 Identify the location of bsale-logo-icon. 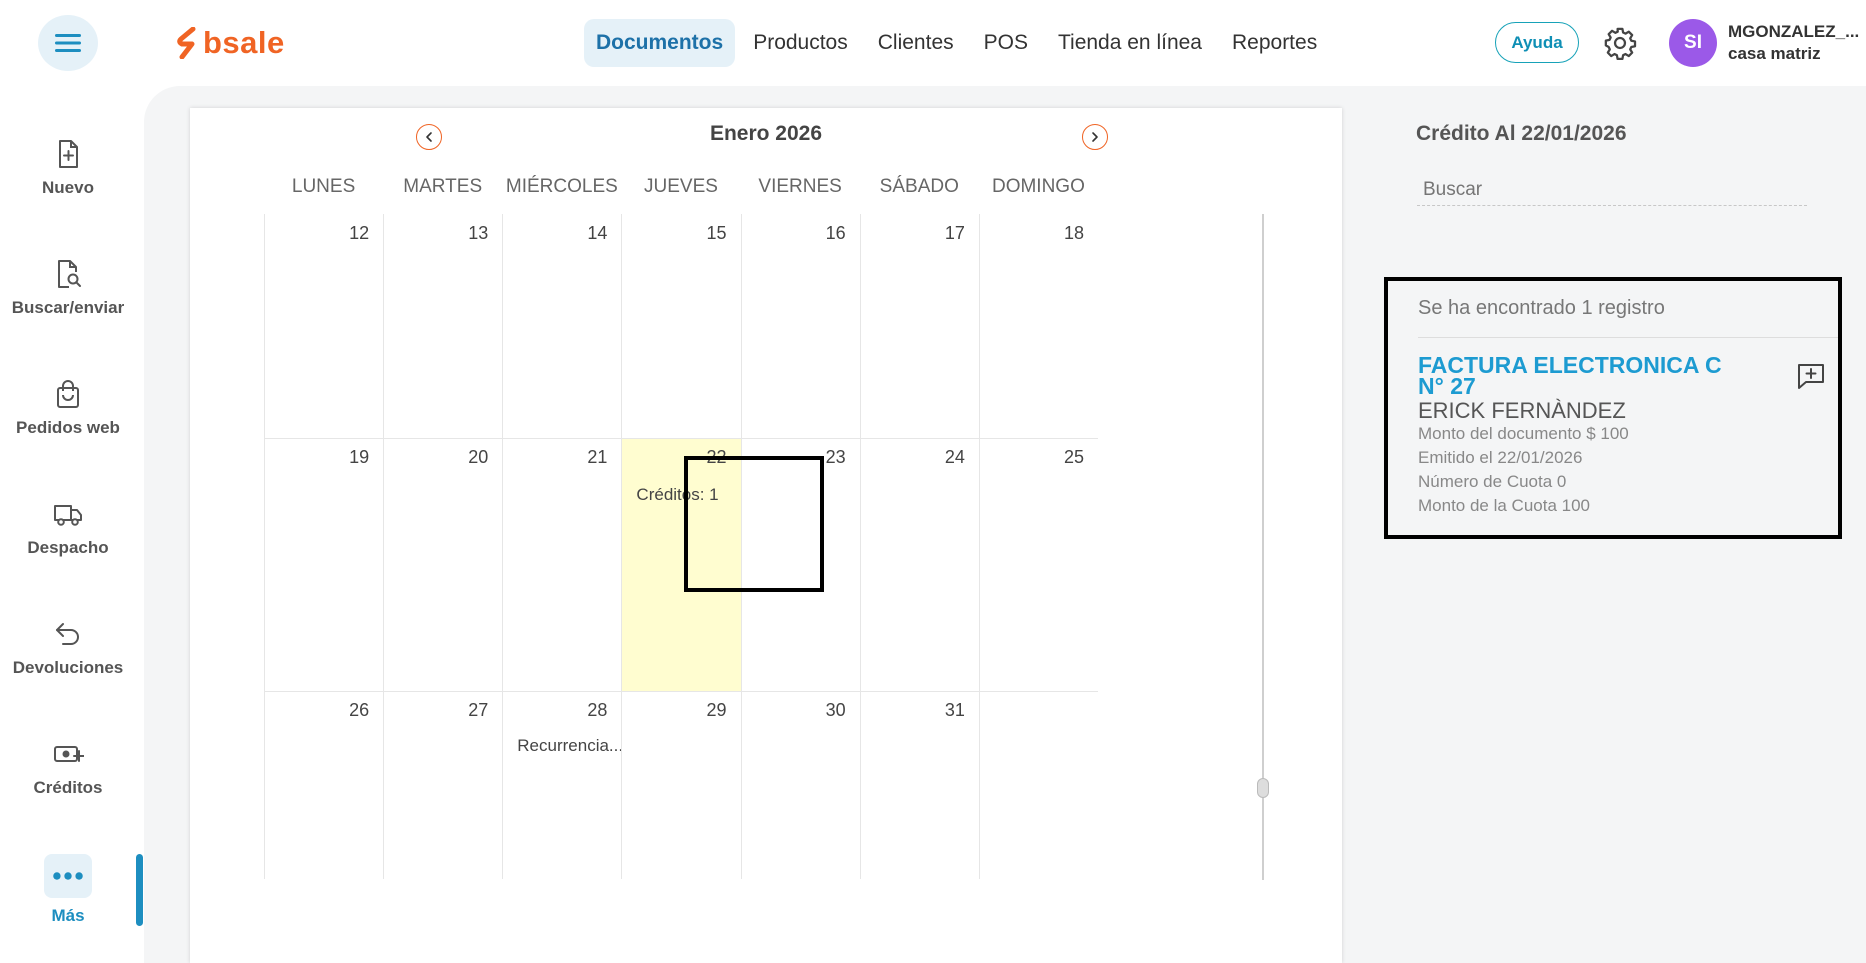
(186, 43).